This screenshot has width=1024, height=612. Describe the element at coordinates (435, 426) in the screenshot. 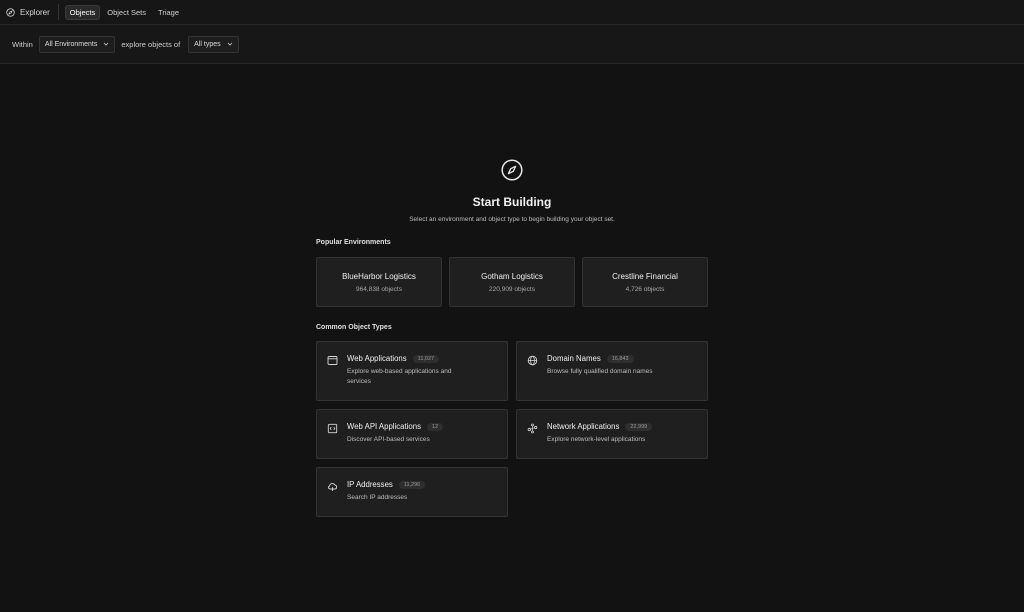

I see `object-count-badge: 12` at that location.